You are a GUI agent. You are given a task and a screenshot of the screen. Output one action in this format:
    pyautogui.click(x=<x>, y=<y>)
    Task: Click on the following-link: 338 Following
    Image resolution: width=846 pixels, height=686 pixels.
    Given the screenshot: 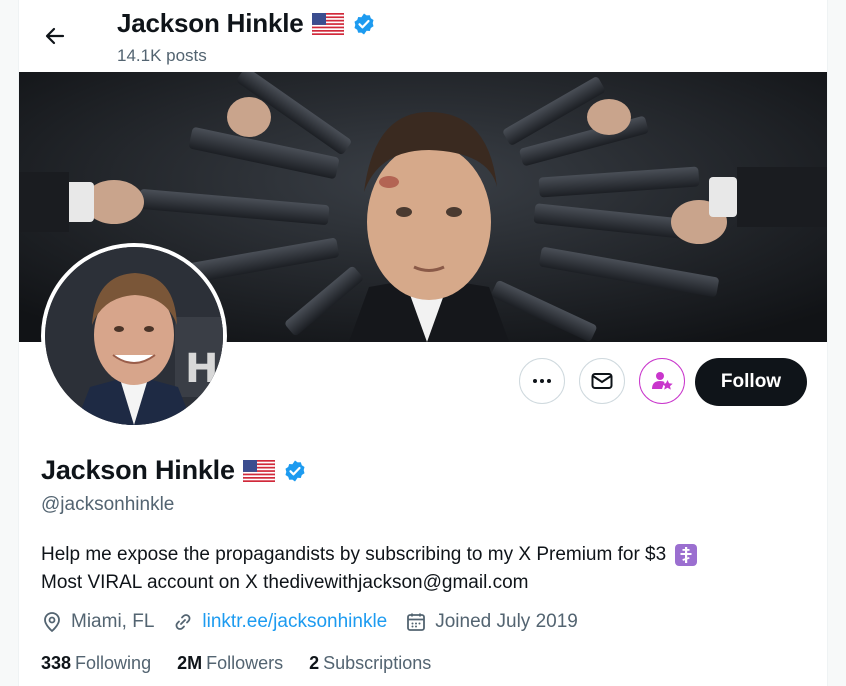 What is the action you would take?
    pyautogui.click(x=96, y=663)
    